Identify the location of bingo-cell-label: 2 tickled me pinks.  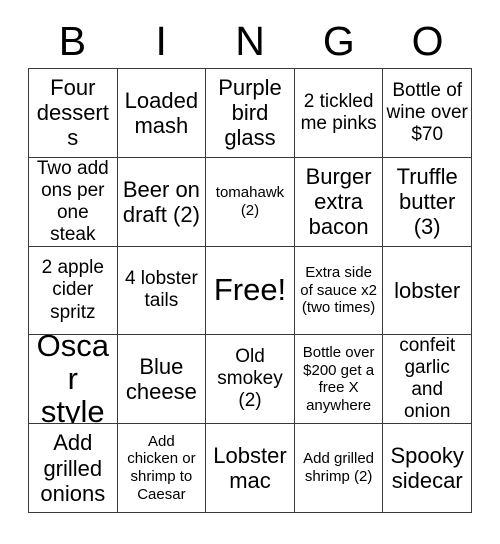
(338, 112).